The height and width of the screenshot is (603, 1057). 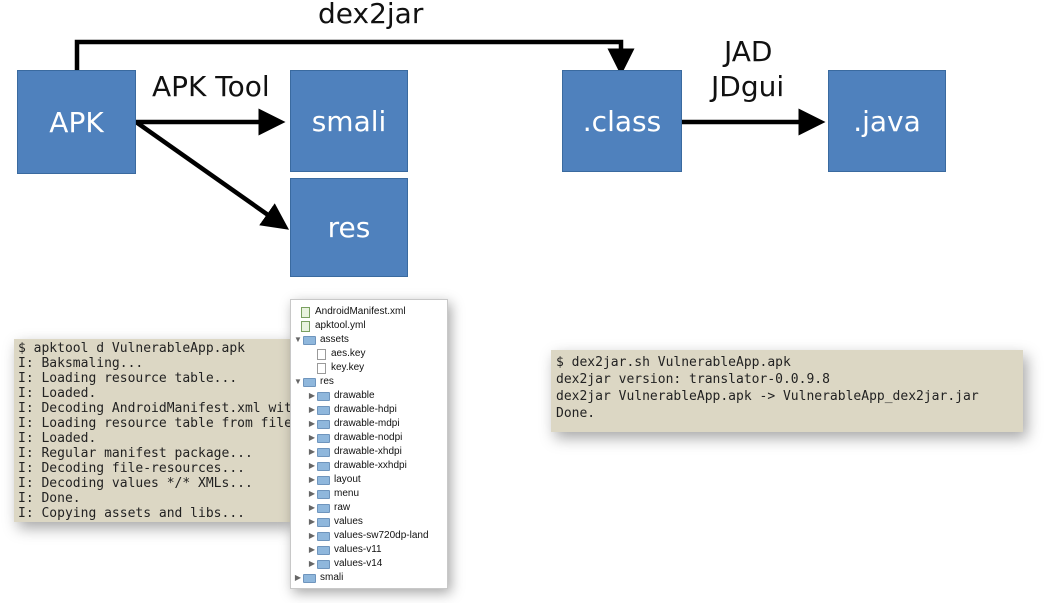 What do you see at coordinates (358, 549) in the screenshot?
I see `tree-item-label: values-v11` at bounding box center [358, 549].